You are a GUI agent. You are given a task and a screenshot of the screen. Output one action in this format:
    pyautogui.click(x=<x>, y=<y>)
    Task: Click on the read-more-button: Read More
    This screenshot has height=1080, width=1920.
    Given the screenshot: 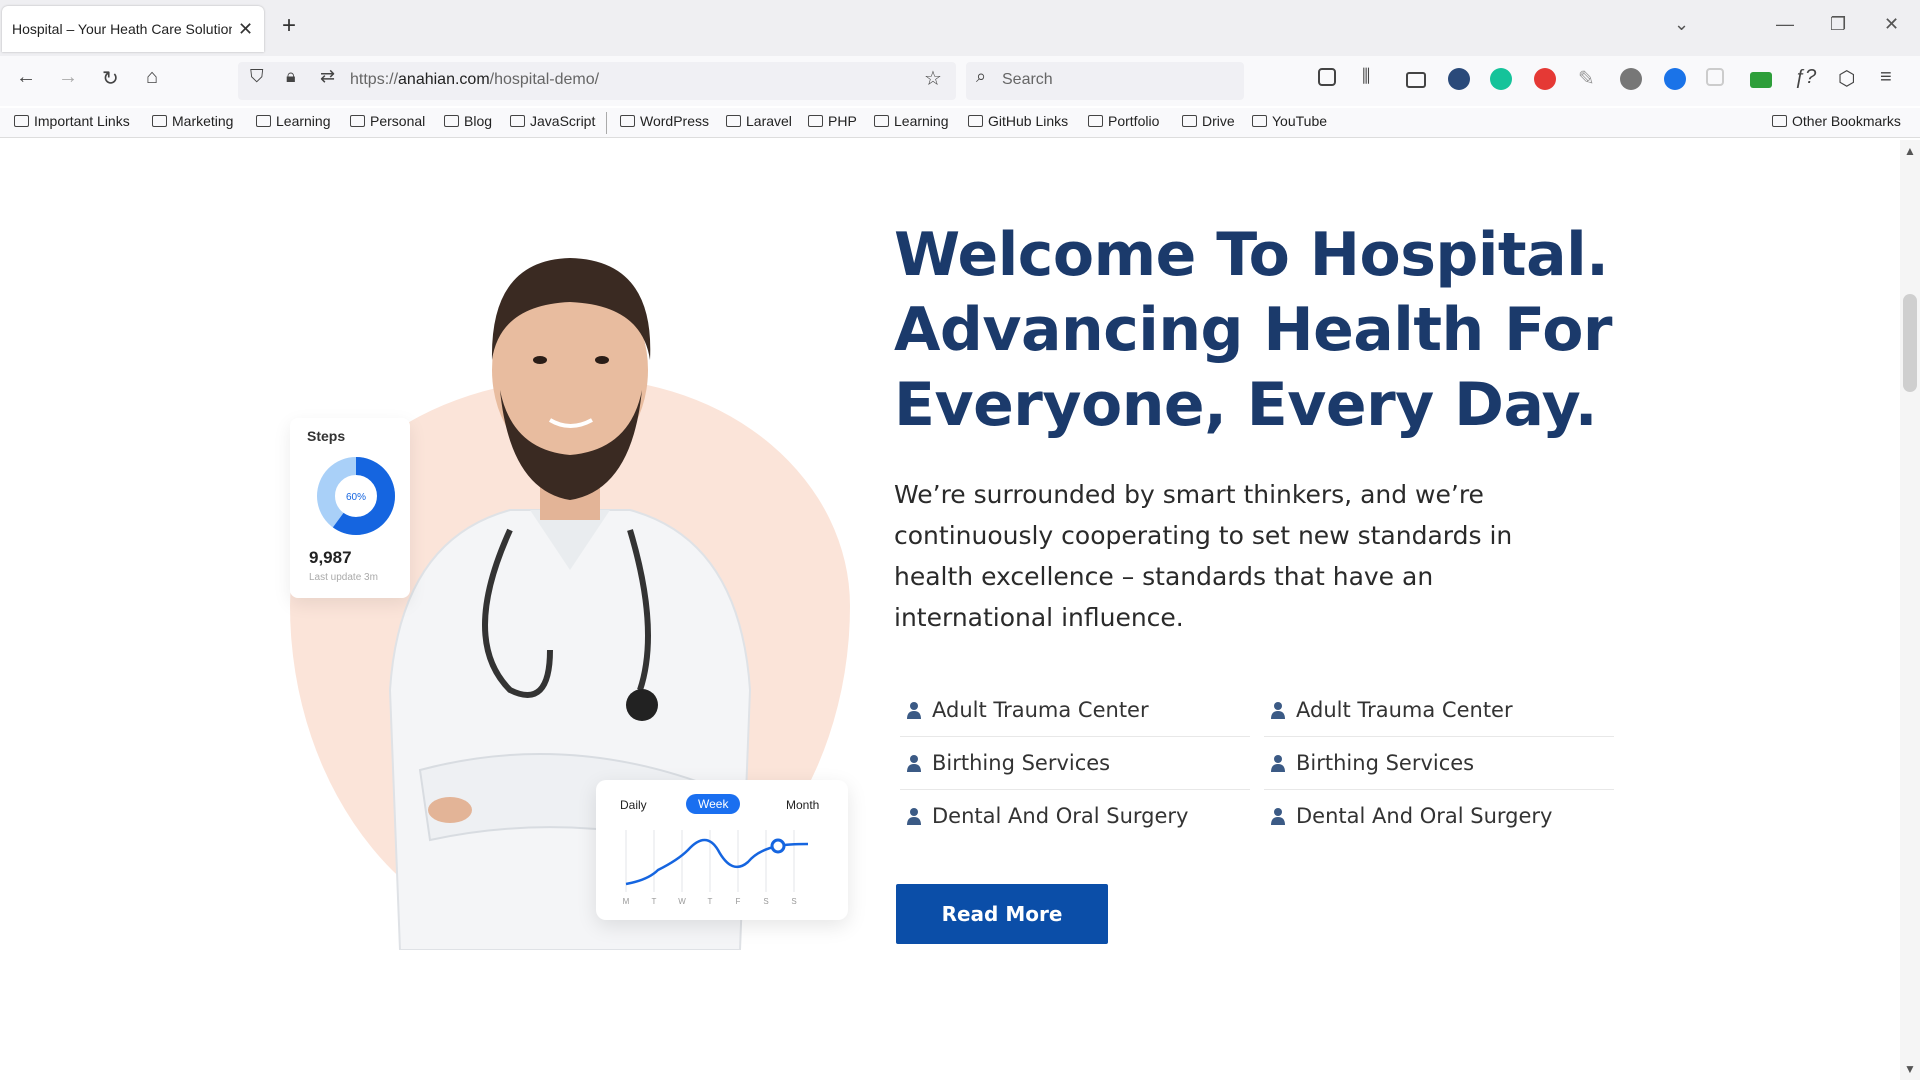 What is the action you would take?
    pyautogui.click(x=1002, y=914)
    